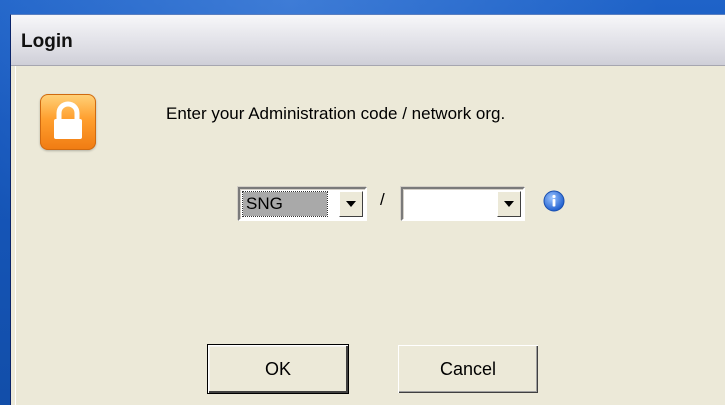 This screenshot has height=405, width=725. I want to click on info-icon, so click(554, 201).